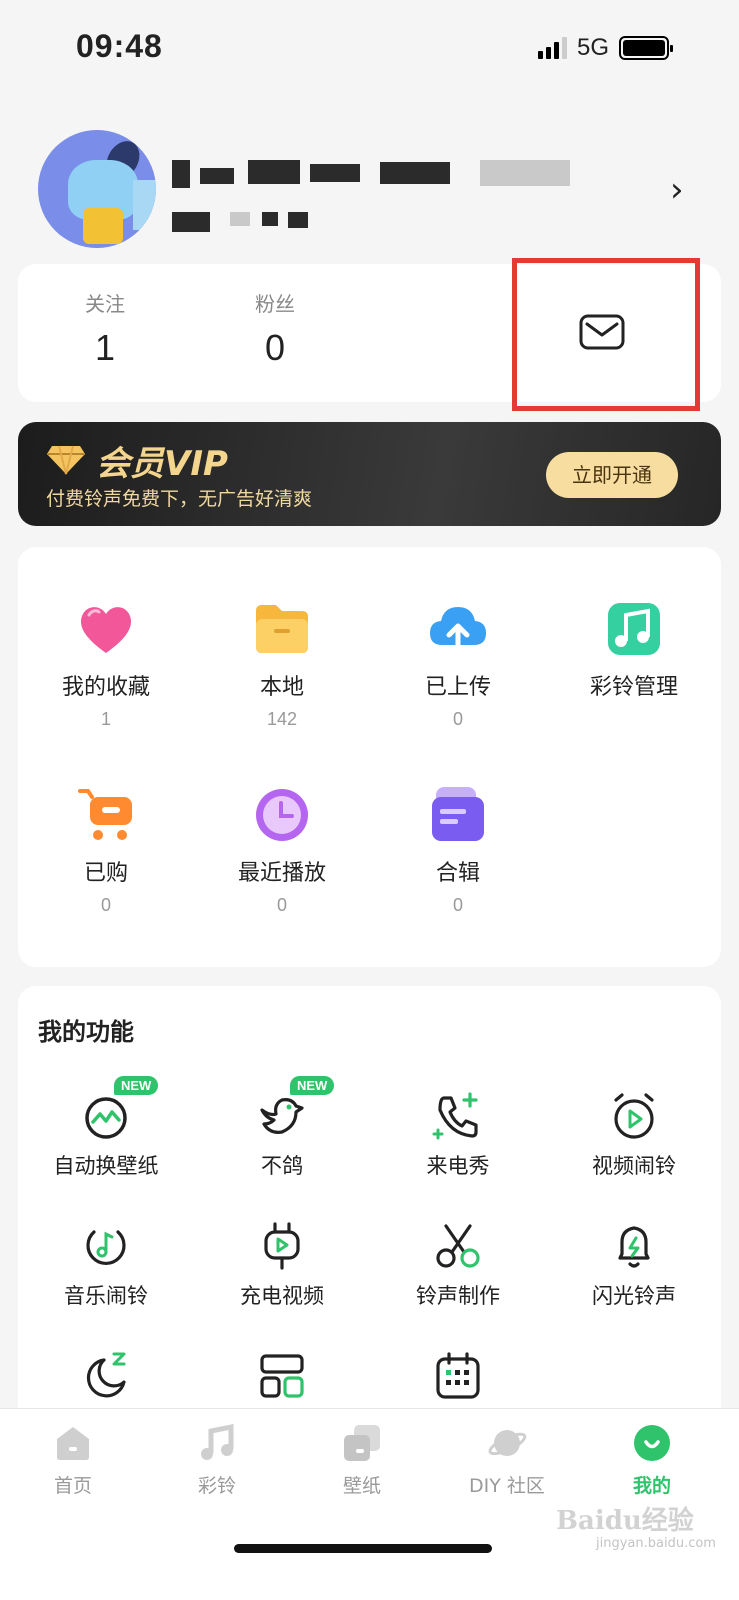  Describe the element at coordinates (282, 815) in the screenshot. I see `clock-icon` at that location.